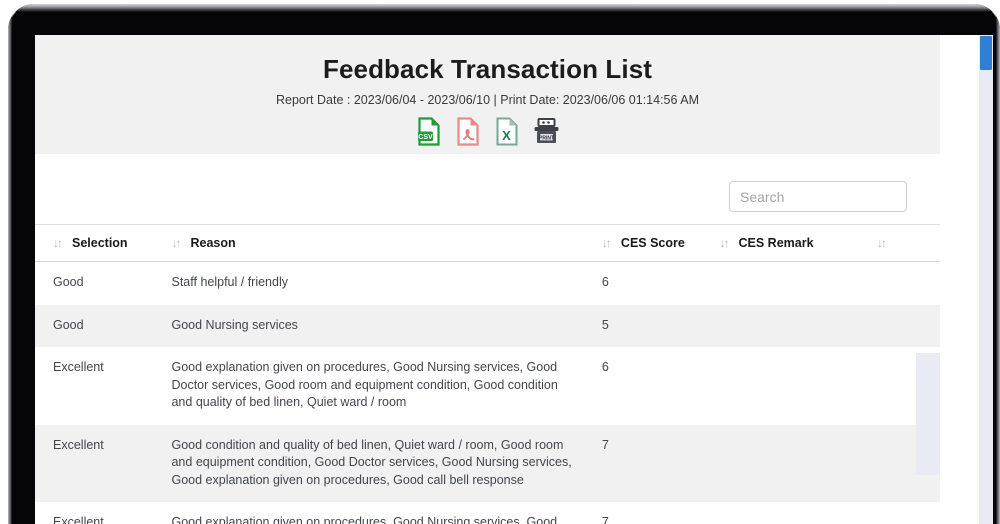  I want to click on column-header-ces-remark: ↓↑ CES Remark, so click(798, 243).